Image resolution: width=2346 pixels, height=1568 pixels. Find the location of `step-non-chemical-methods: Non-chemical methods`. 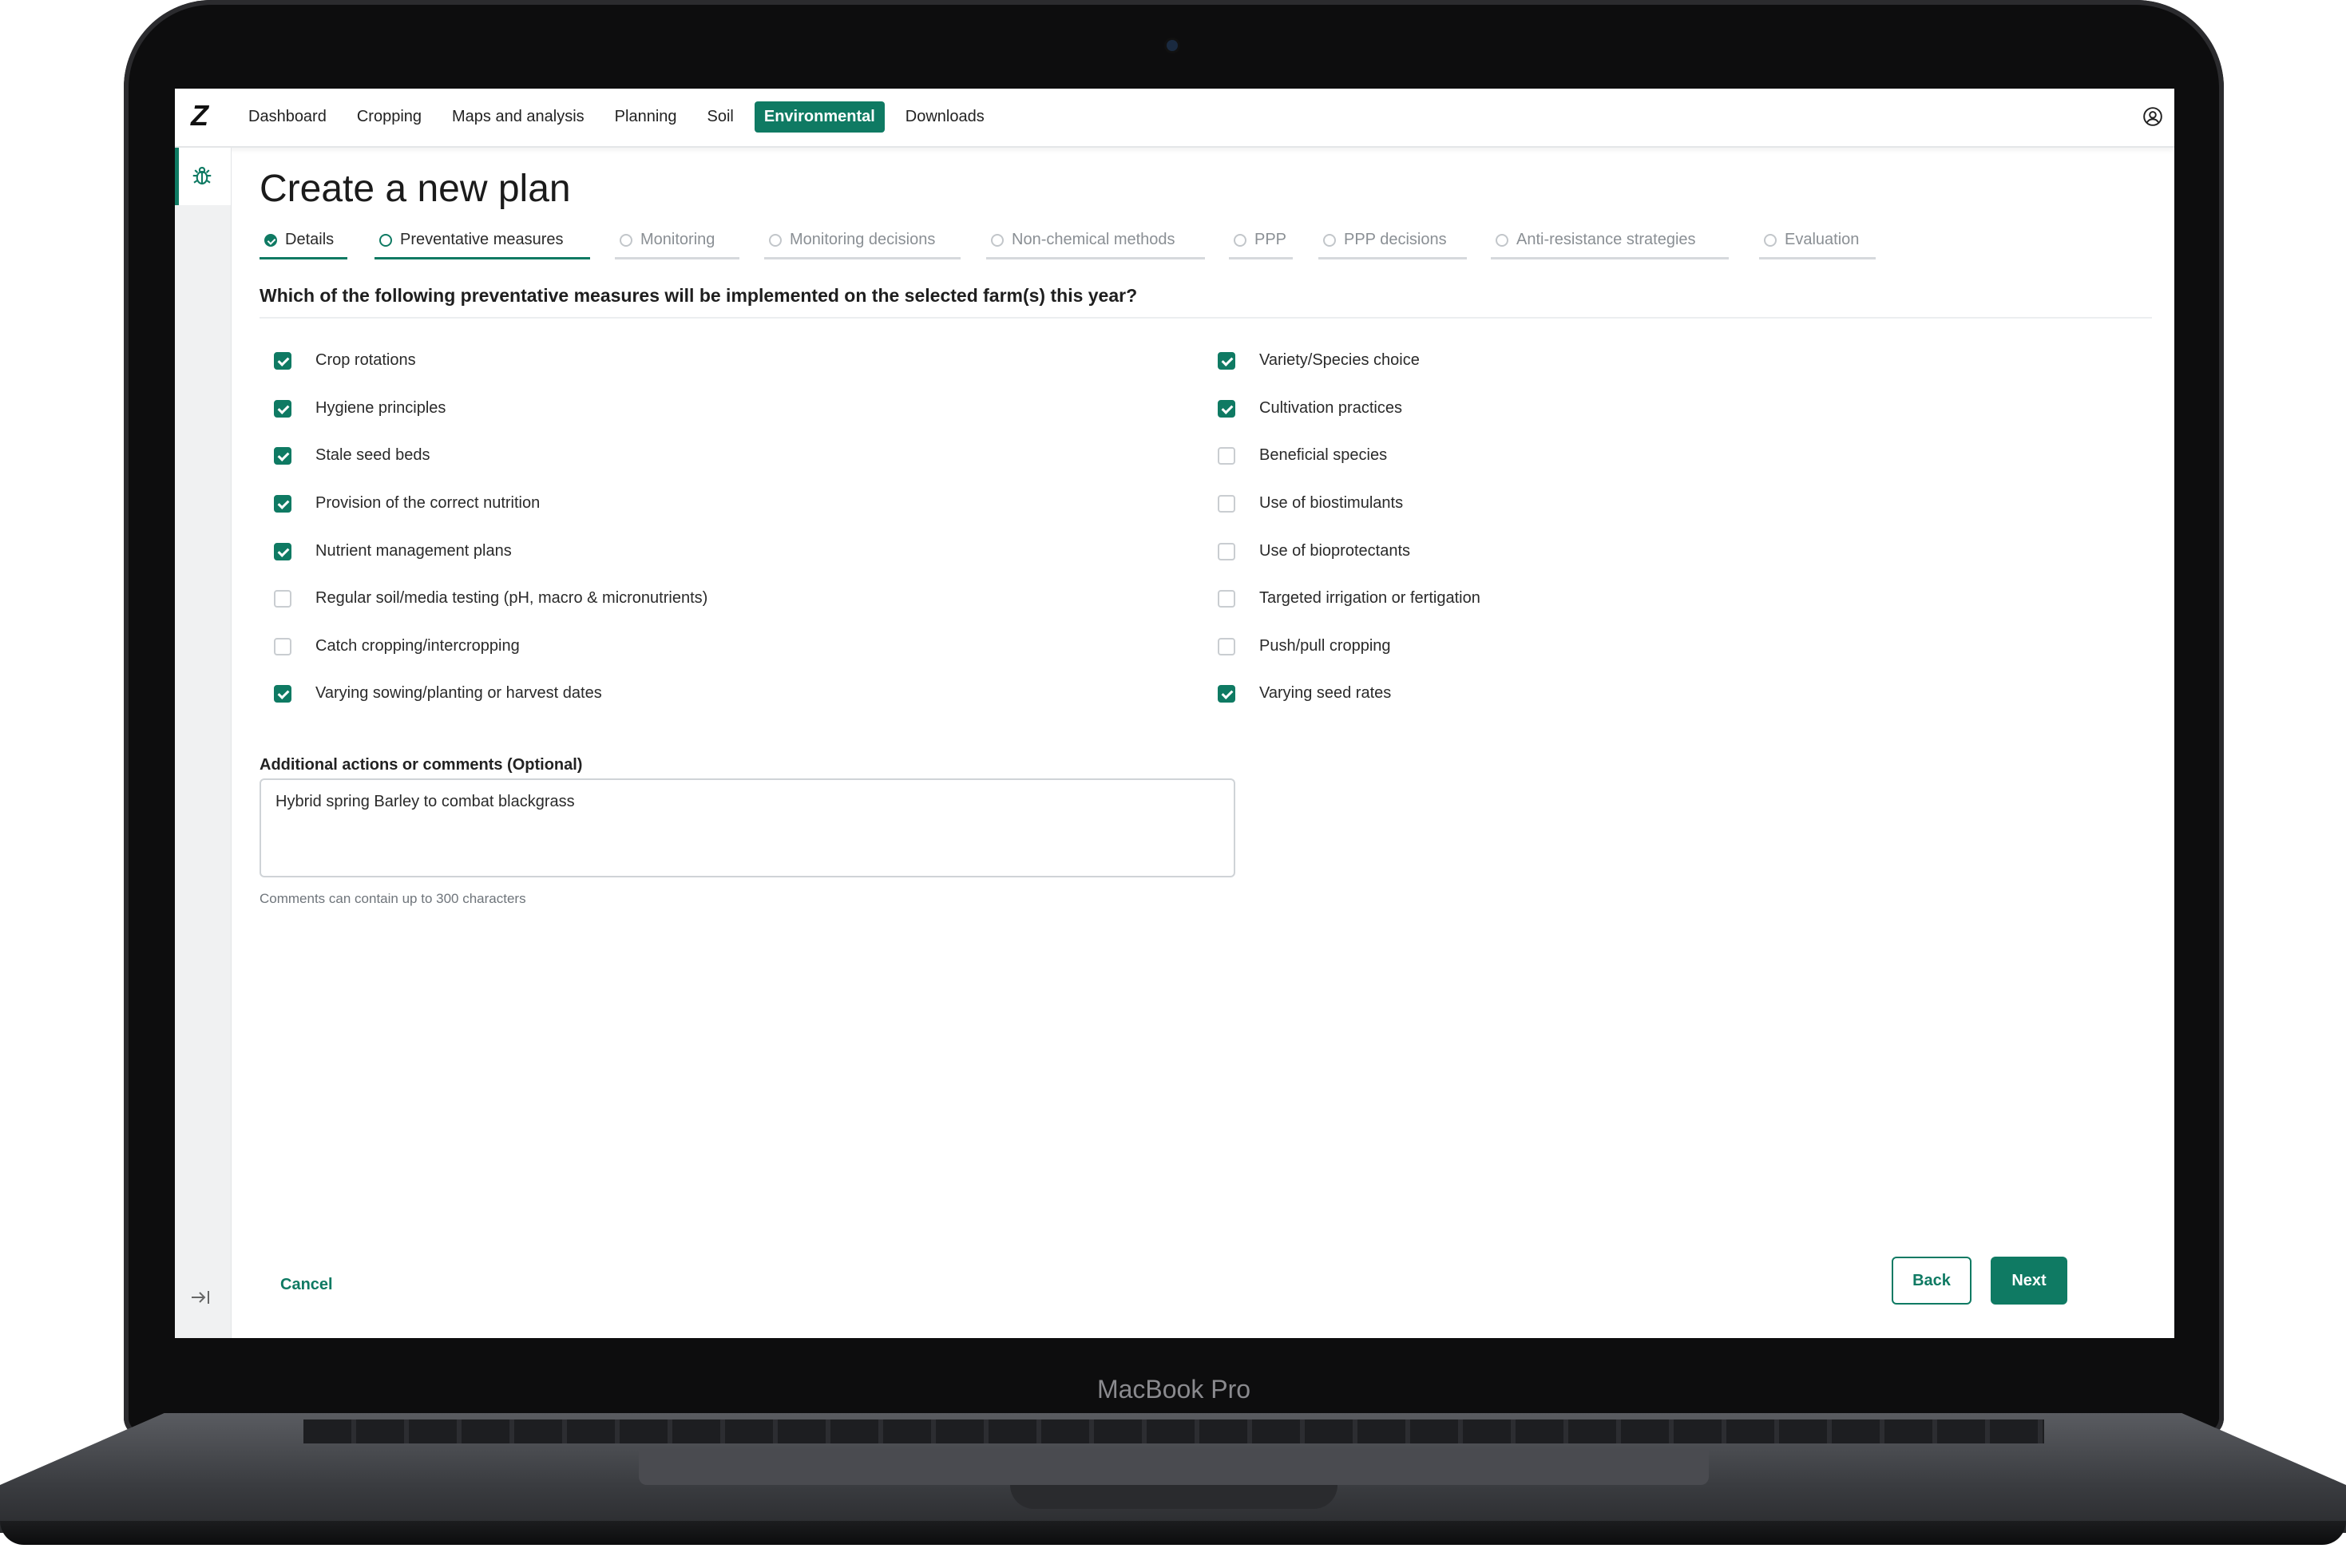

step-non-chemical-methods: Non-chemical methods is located at coordinates (1095, 241).